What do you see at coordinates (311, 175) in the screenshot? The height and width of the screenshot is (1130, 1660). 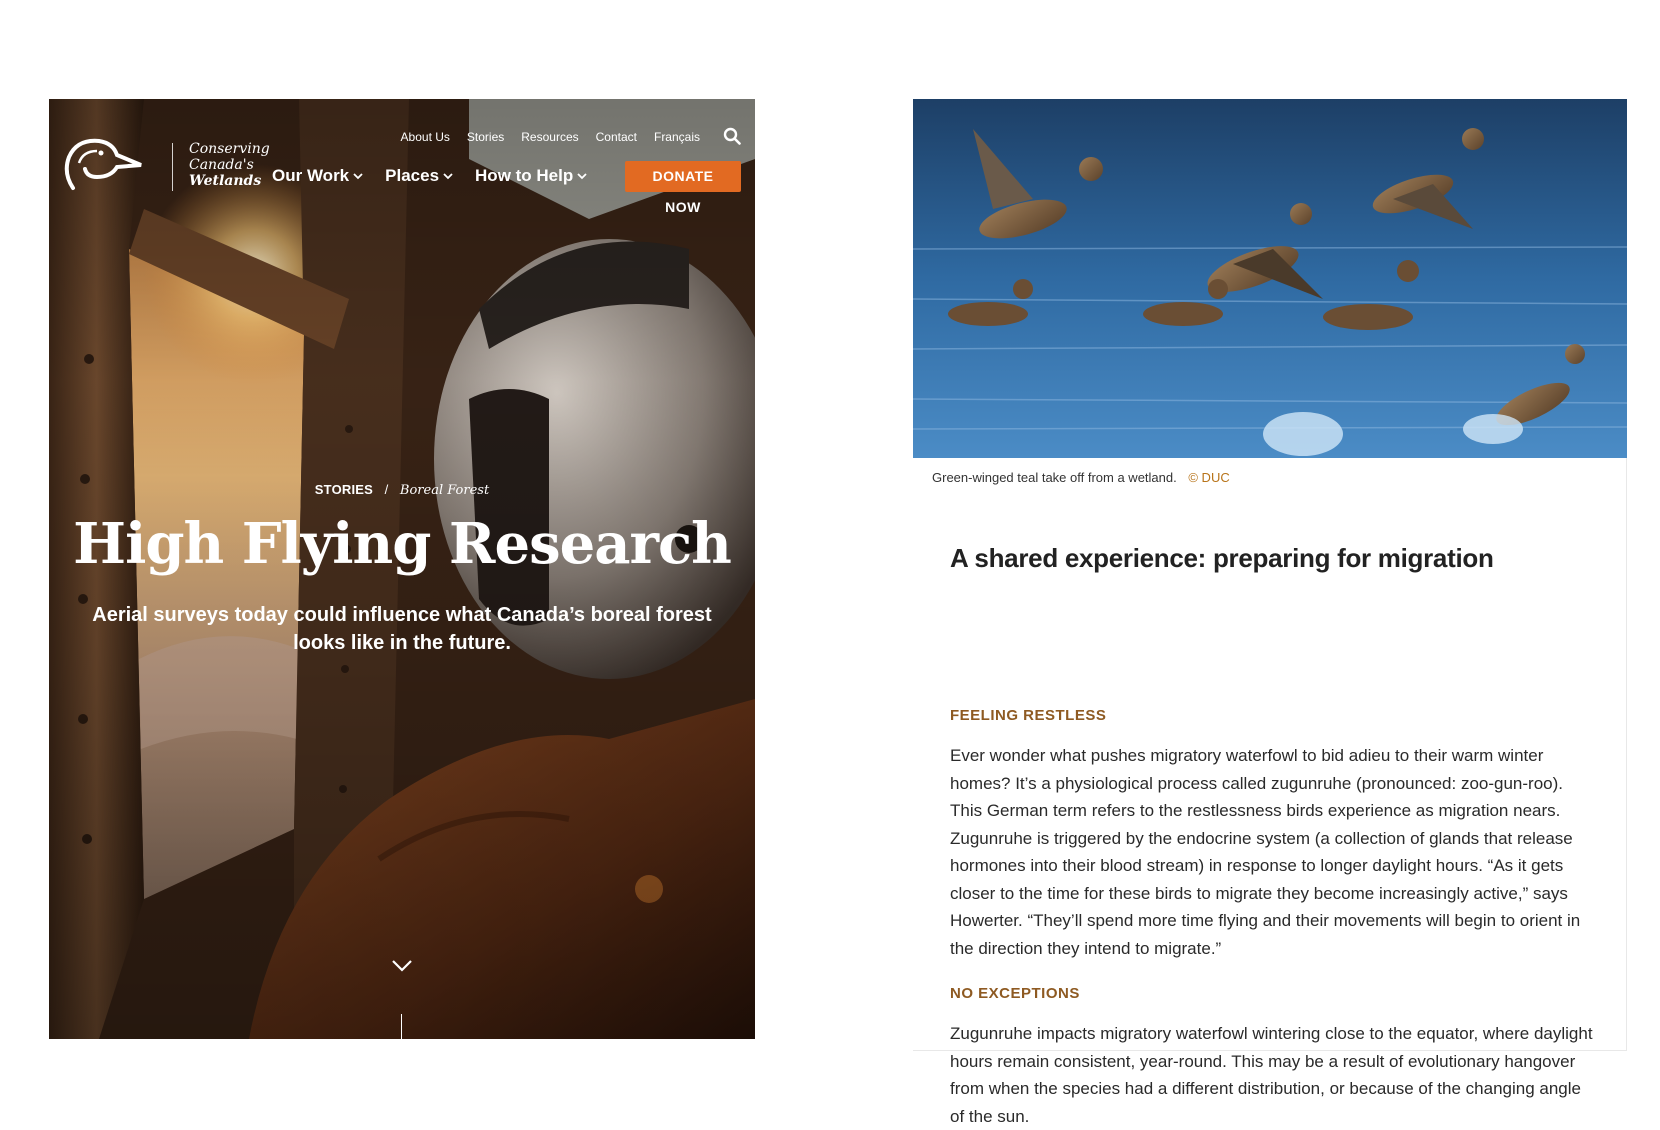 I see `nav-item-label: Our Work` at bounding box center [311, 175].